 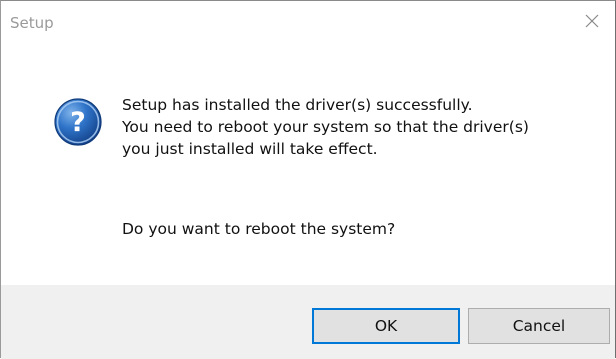 I want to click on question-text: Do you want to reboot the system?, so click(x=259, y=229).